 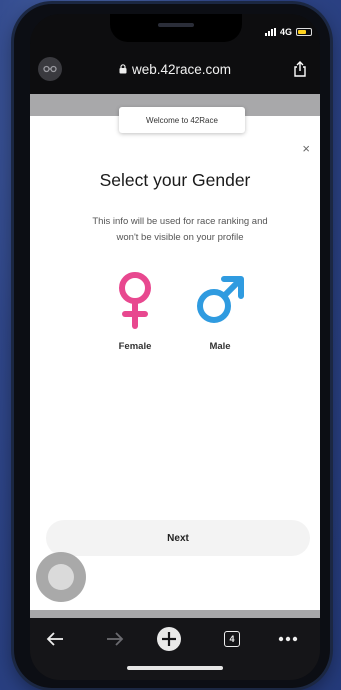 What do you see at coordinates (135, 346) in the screenshot?
I see `gender-label-female: Female` at bounding box center [135, 346].